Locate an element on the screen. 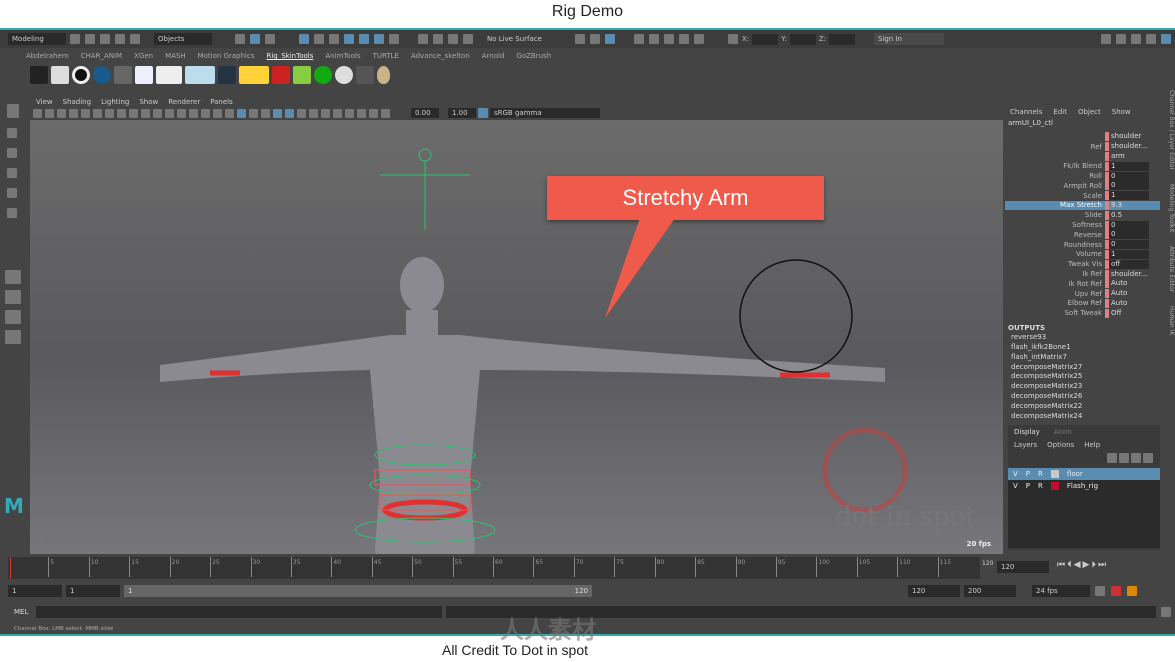 The height and width of the screenshot is (662, 1175). output-node: decomposeMatrix23 is located at coordinates (1082, 387).